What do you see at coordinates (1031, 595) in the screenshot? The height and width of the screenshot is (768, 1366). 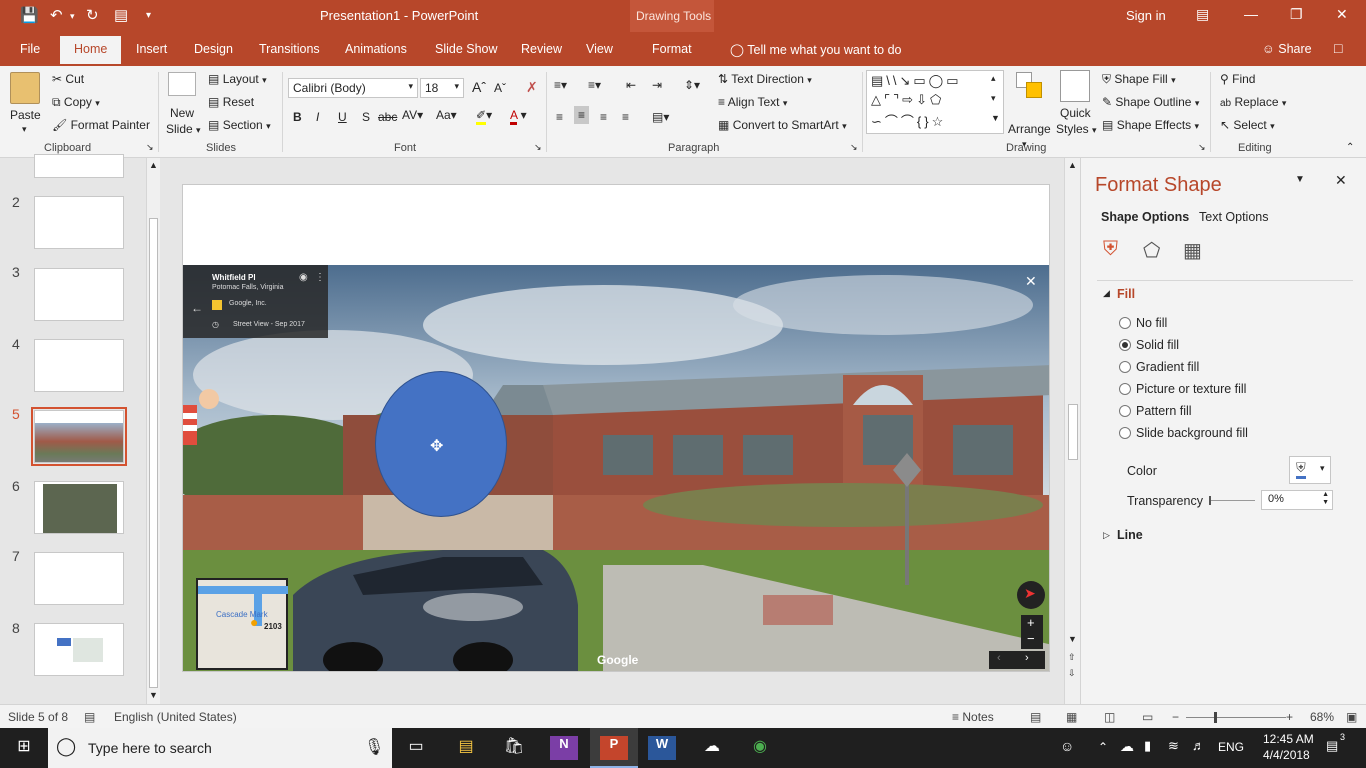 I see `compass-icon: ➤` at bounding box center [1031, 595].